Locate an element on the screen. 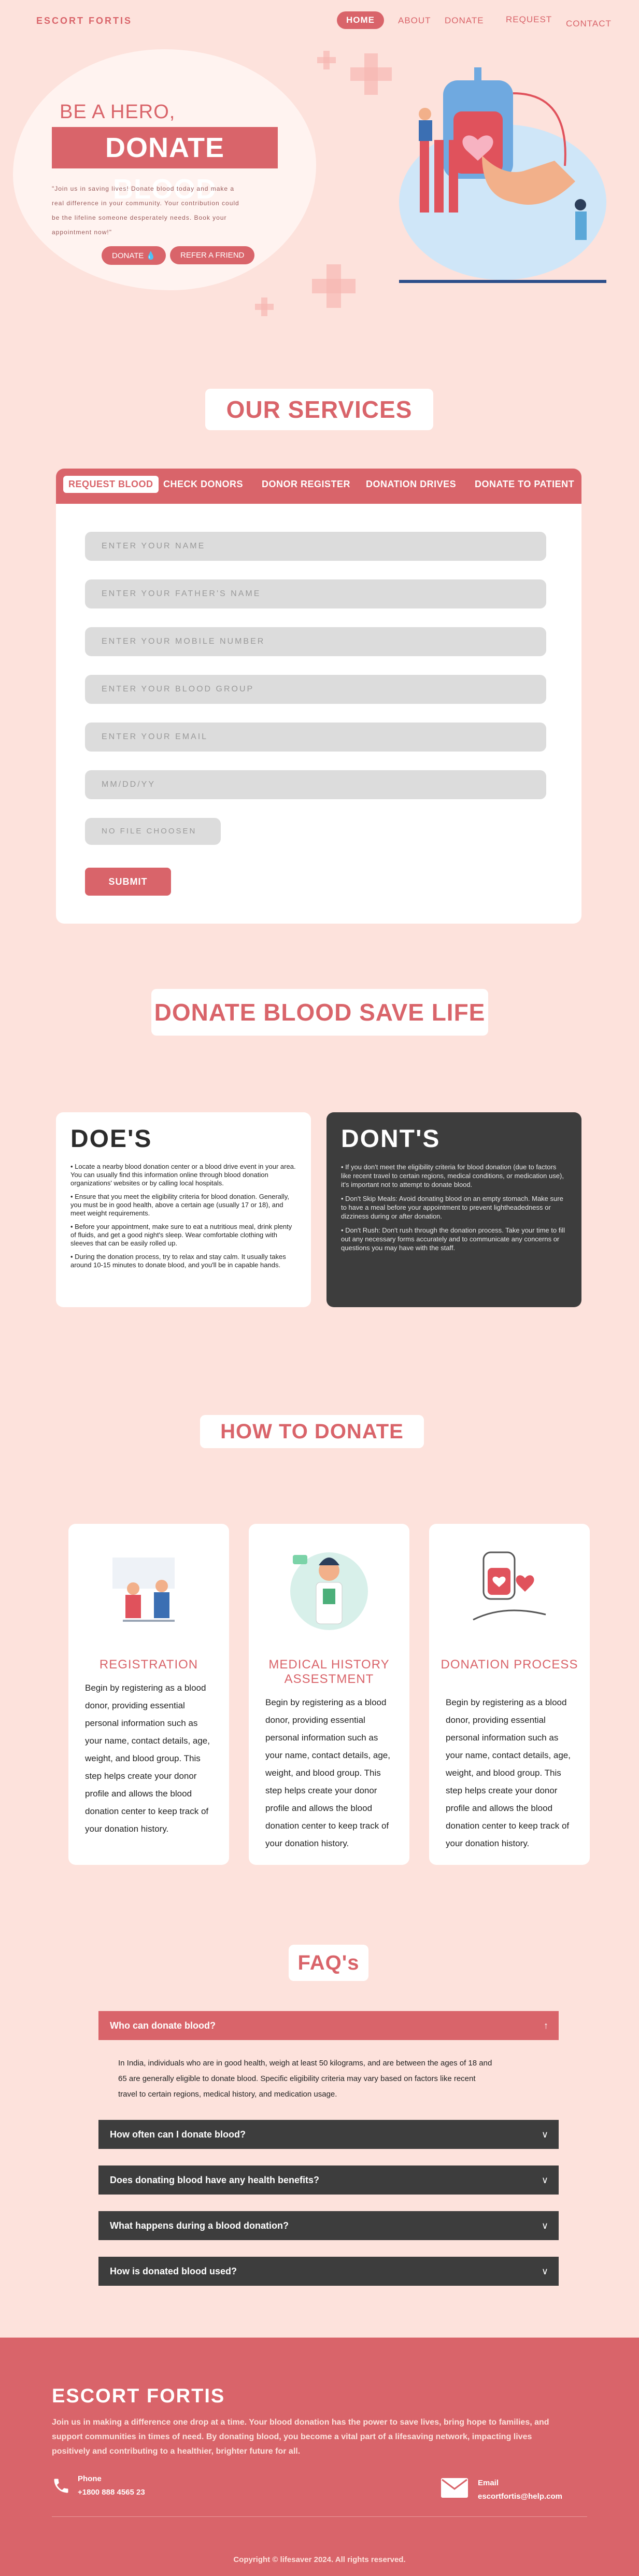 Image resolution: width=639 pixels, height=2576 pixels. dos-title: DOE'S is located at coordinates (111, 1139).